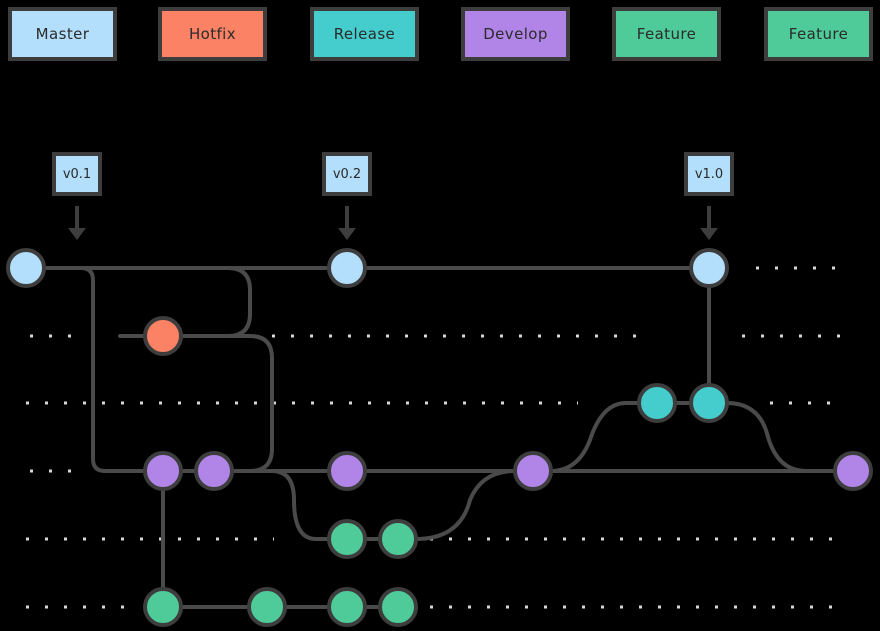 This screenshot has height=631, width=880. I want to click on release-merge-to-develop, so click(781, 437).